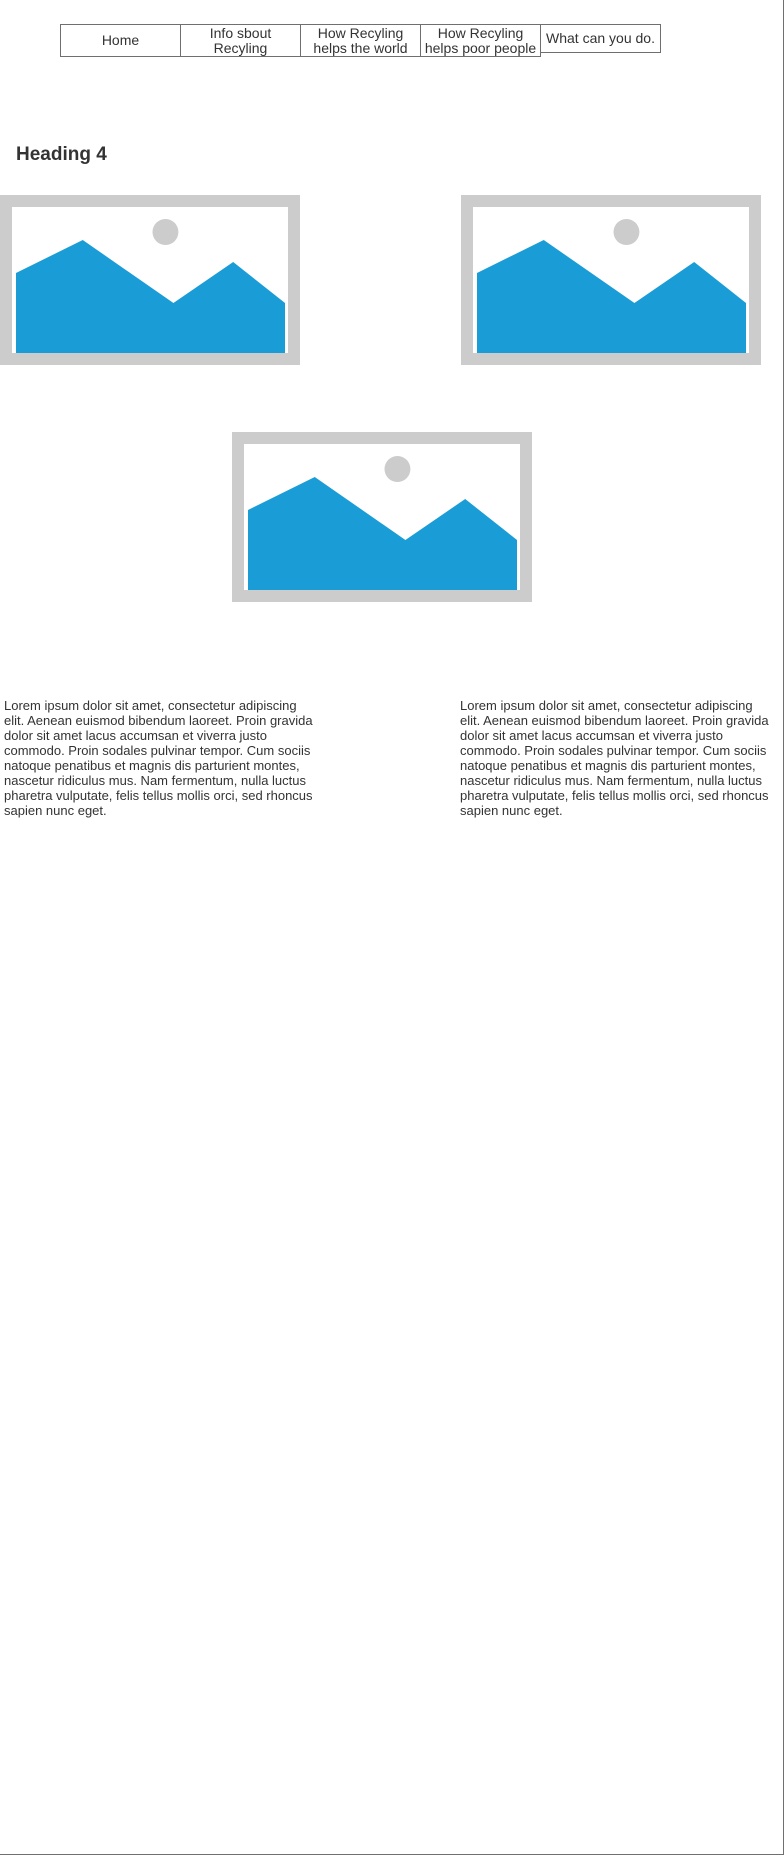 The height and width of the screenshot is (1855, 784). Describe the element at coordinates (61, 154) in the screenshot. I see `section-heading: Heading 4` at that location.